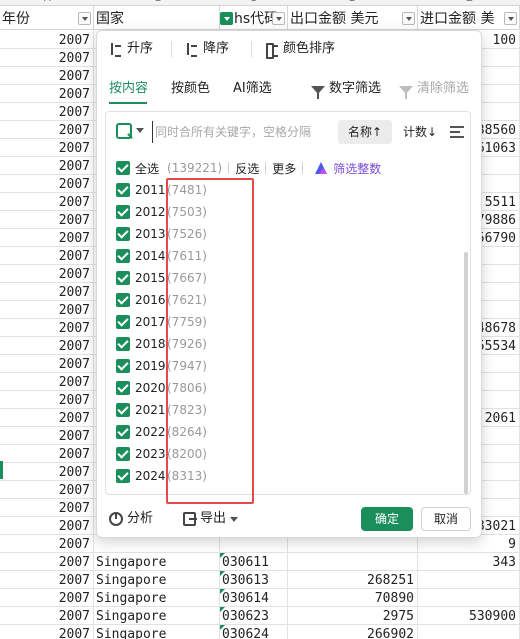 The image size is (520, 639). Describe the element at coordinates (346, 89) in the screenshot. I see `number-filter-button: 数字筛选` at that location.